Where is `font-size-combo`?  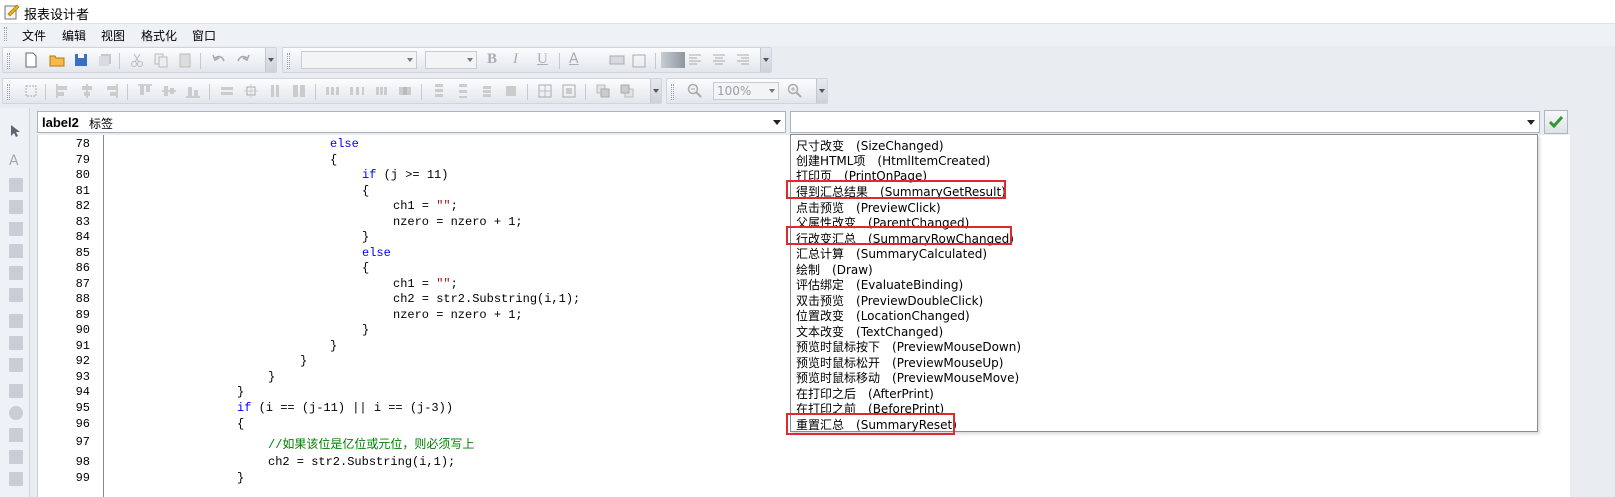
font-size-combo is located at coordinates (451, 60).